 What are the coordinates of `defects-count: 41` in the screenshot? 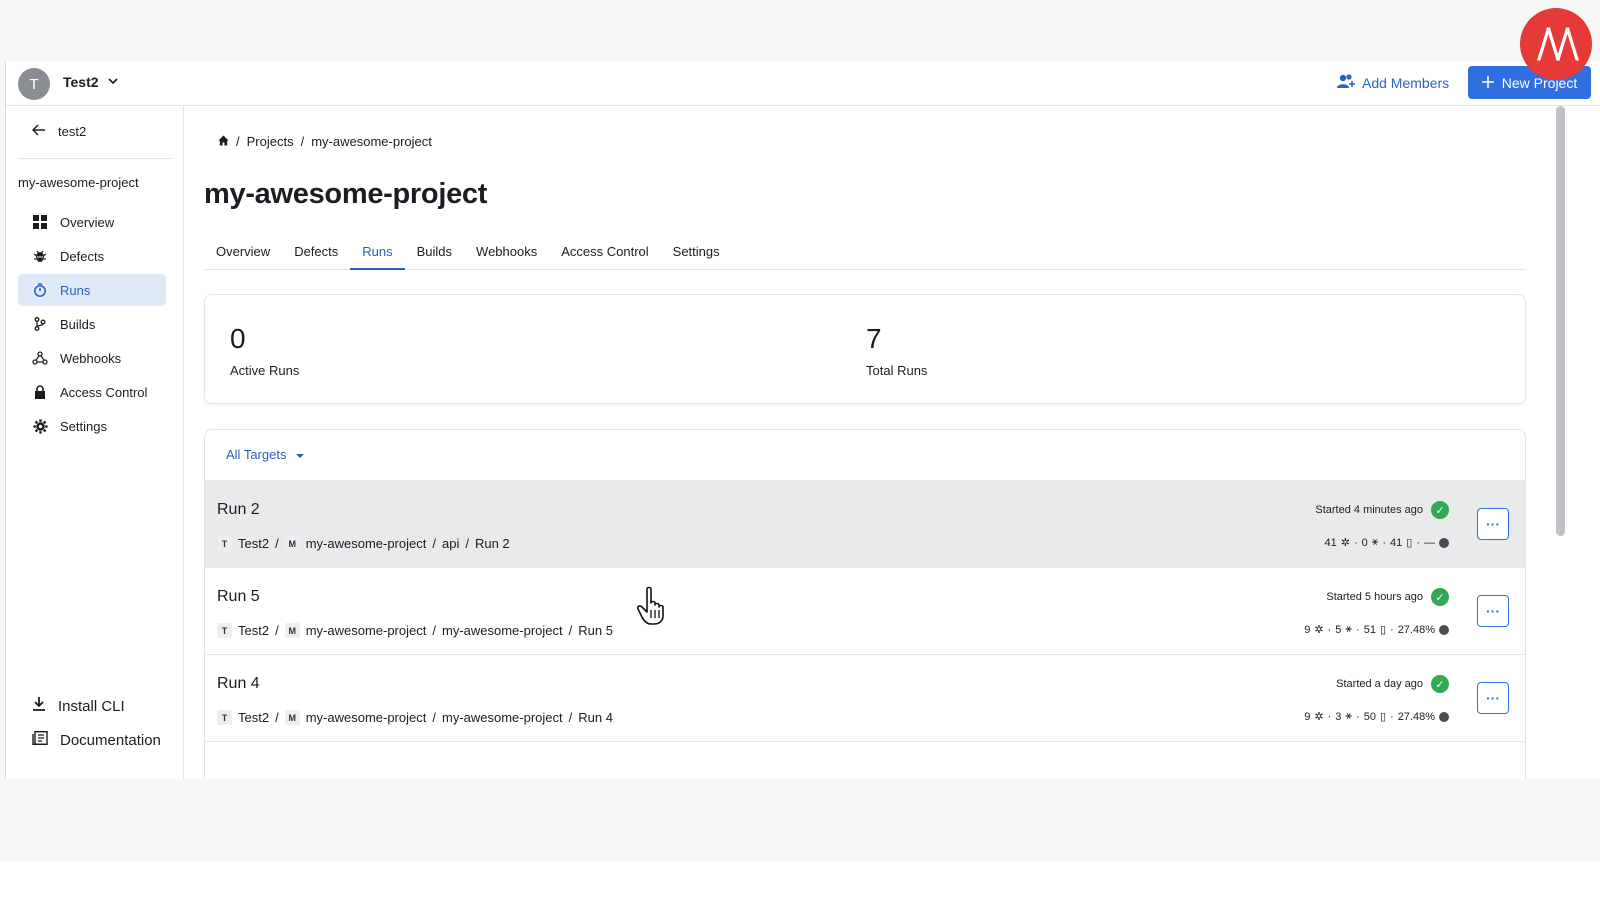 It's located at (1330, 542).